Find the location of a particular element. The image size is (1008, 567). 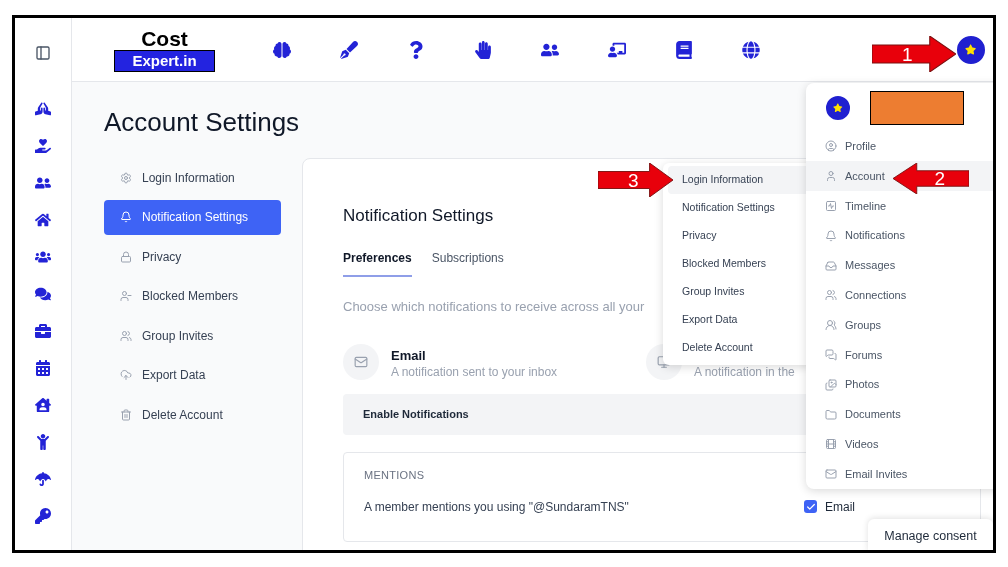

page-title: Account Settings is located at coordinates (202, 122).